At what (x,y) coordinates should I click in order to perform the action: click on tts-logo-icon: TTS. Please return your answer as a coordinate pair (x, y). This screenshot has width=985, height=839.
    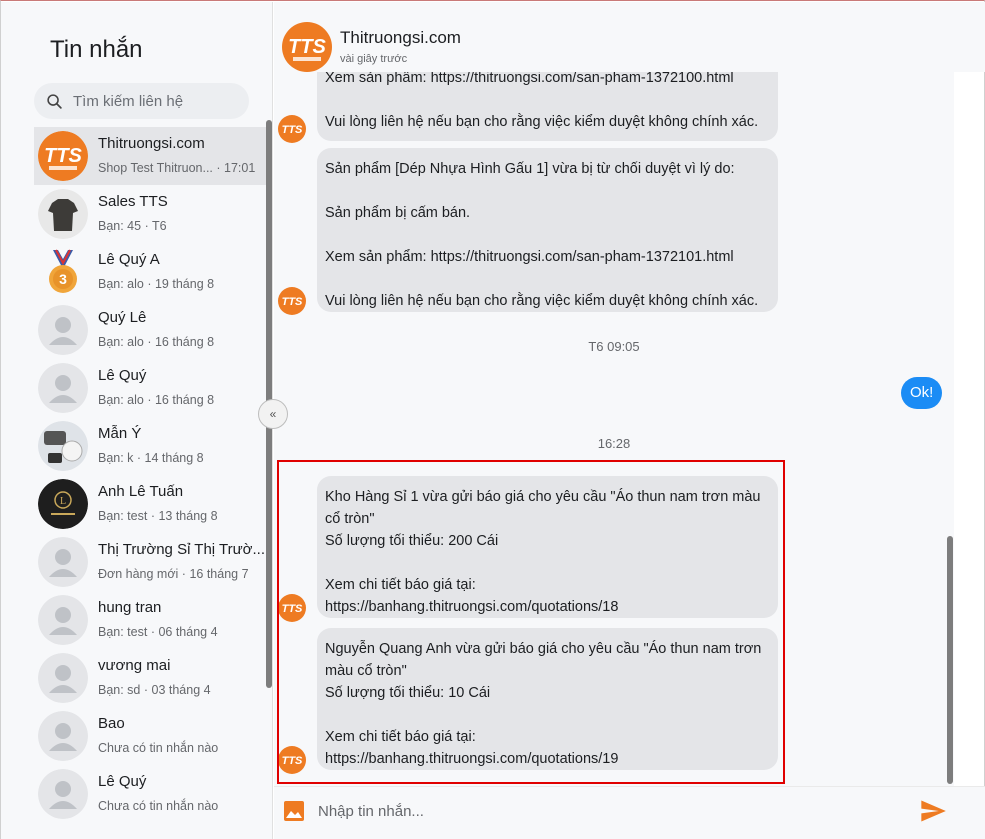
    Looking at the image, I should click on (307, 47).